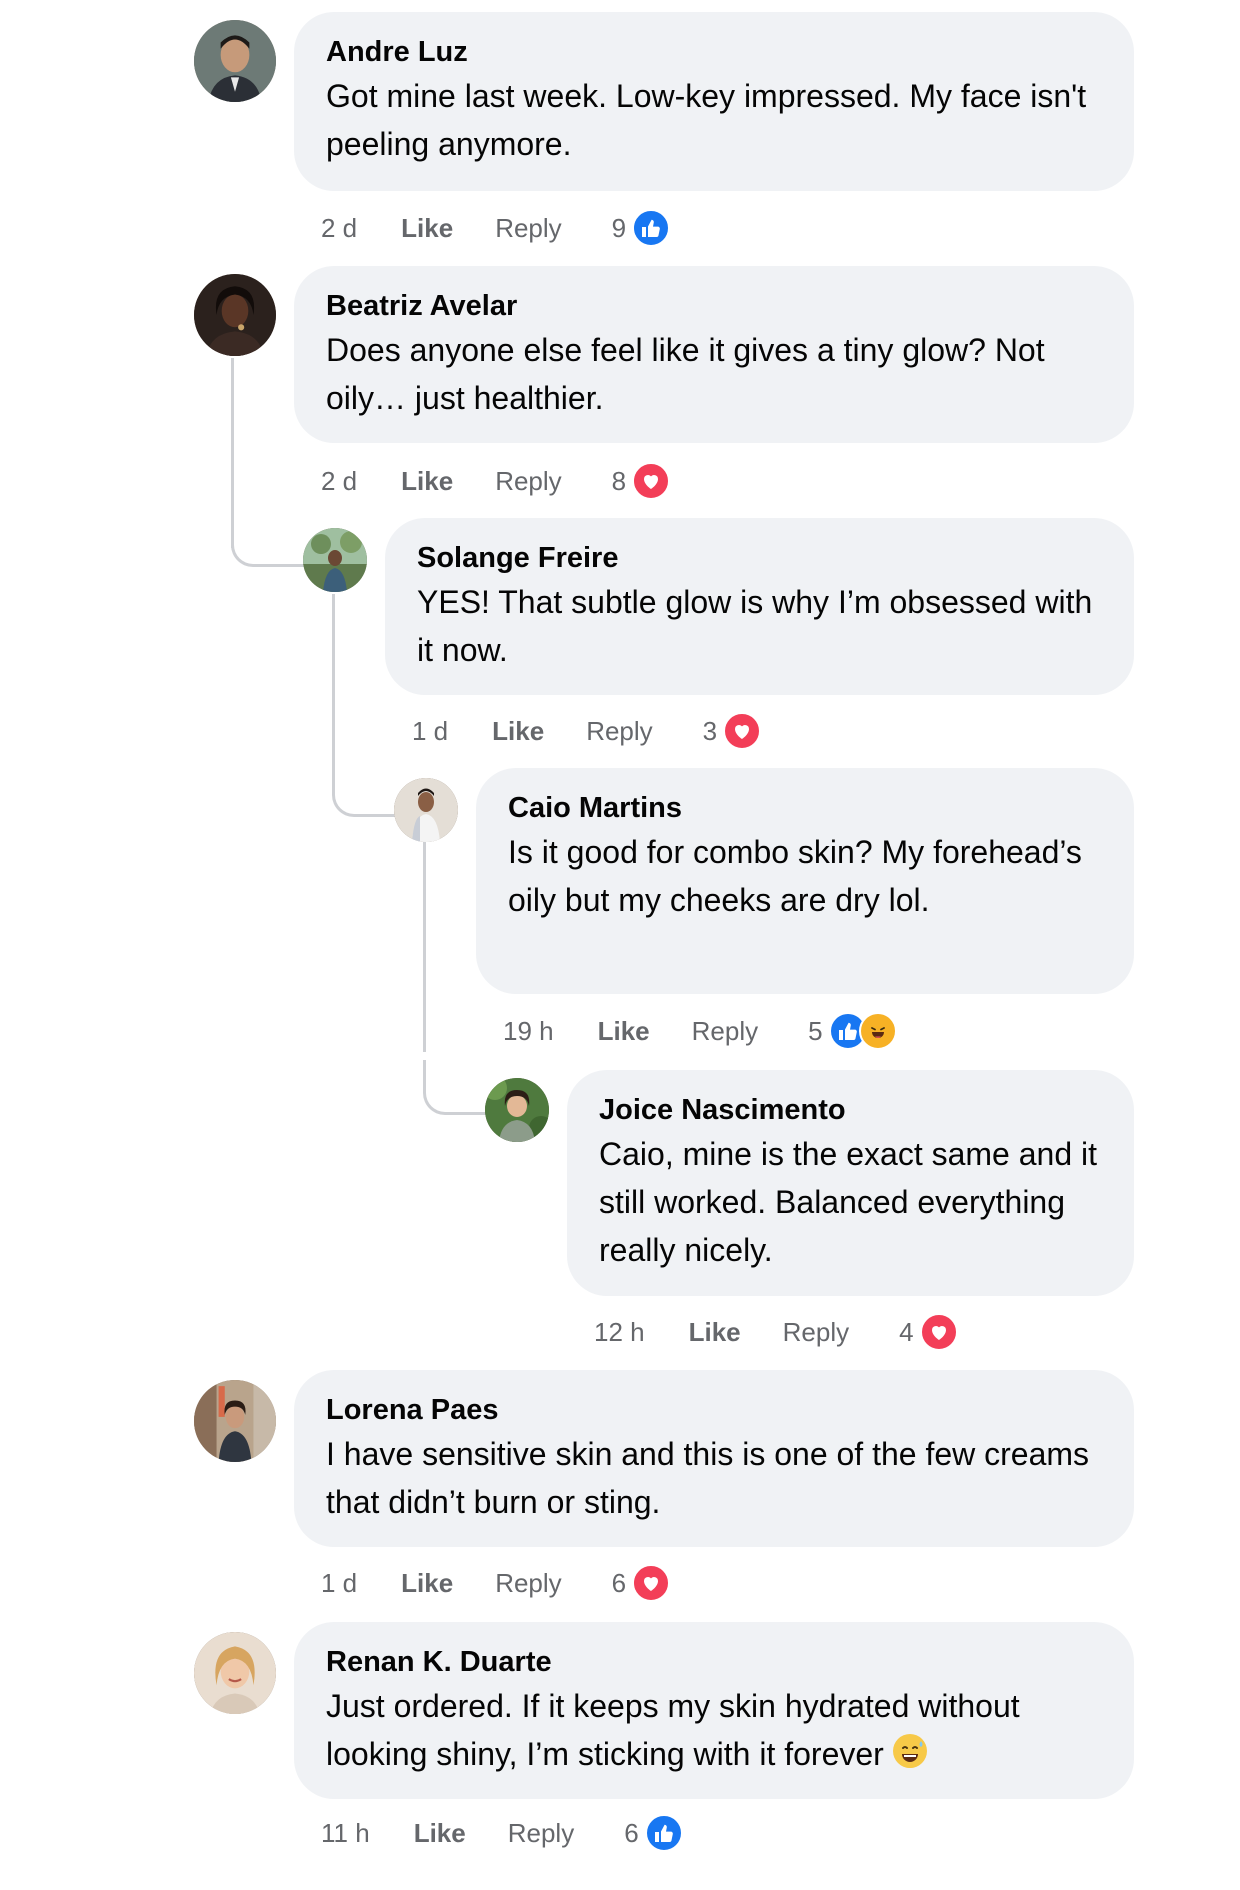 Image resolution: width=1240 pixels, height=1890 pixels. Describe the element at coordinates (619, 1332) in the screenshot. I see `comment-time: 12 h` at that location.